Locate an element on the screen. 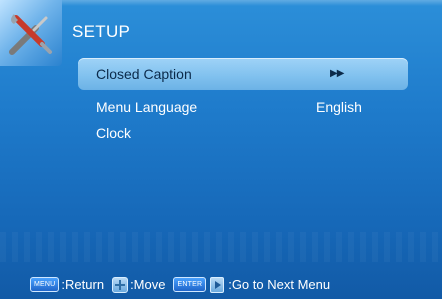 The height and width of the screenshot is (299, 442). setup-logo-tile is located at coordinates (31, 33).